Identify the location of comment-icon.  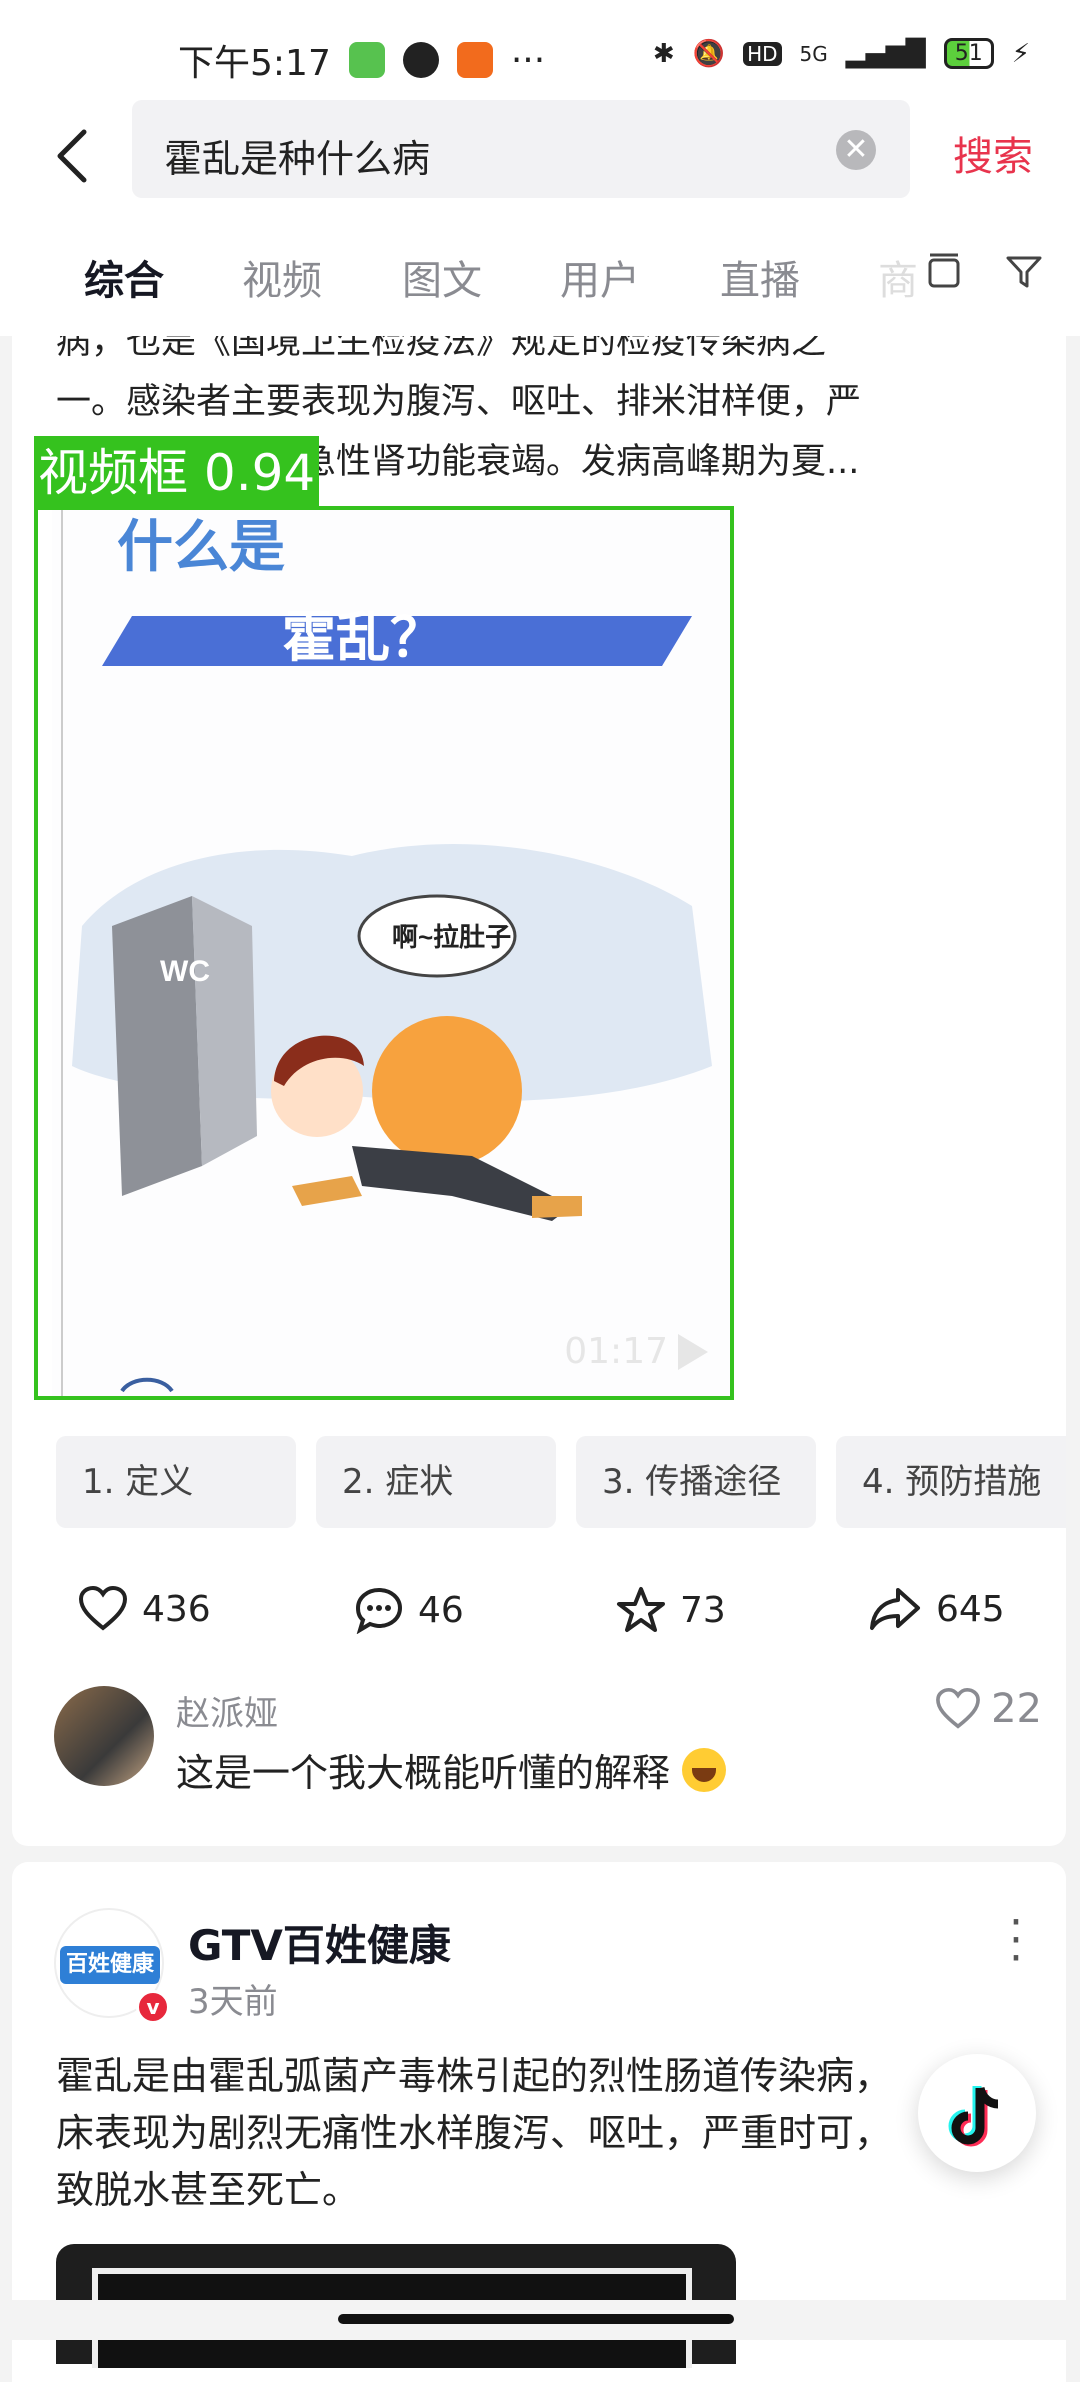
(379, 1610).